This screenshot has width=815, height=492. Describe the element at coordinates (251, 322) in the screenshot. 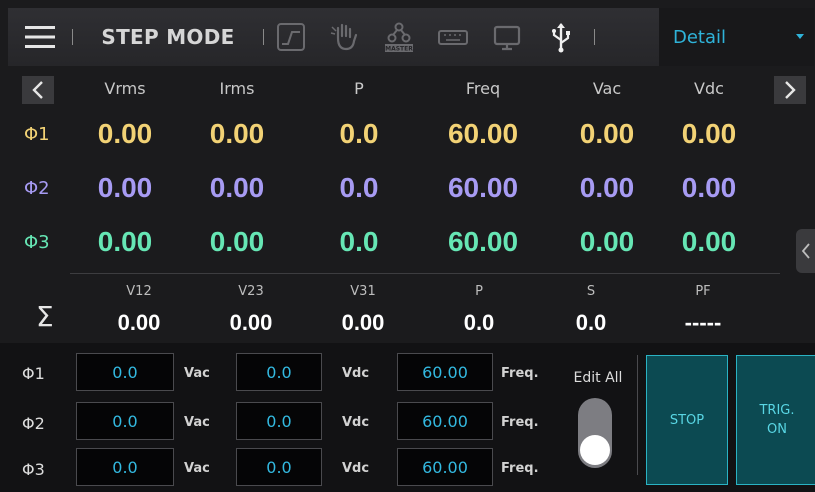

I see `summary-value-v23: 0.00` at that location.